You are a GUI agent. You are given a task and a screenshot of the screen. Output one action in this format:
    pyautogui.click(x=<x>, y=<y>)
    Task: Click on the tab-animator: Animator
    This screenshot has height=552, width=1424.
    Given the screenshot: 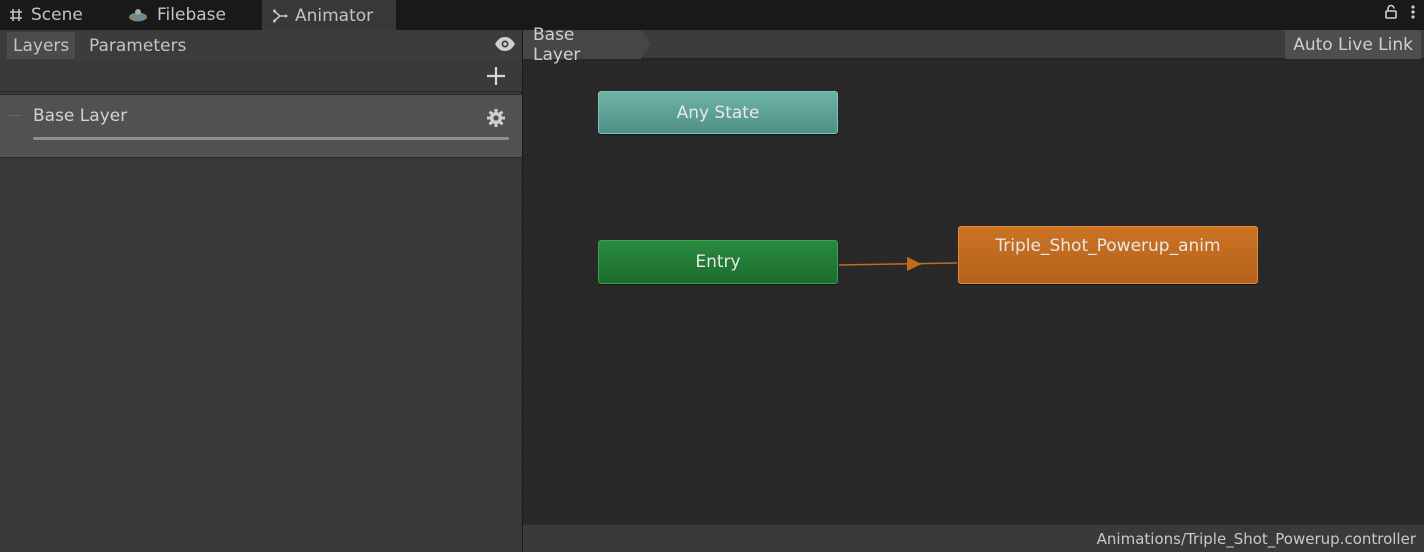 What is the action you would take?
    pyautogui.click(x=329, y=15)
    